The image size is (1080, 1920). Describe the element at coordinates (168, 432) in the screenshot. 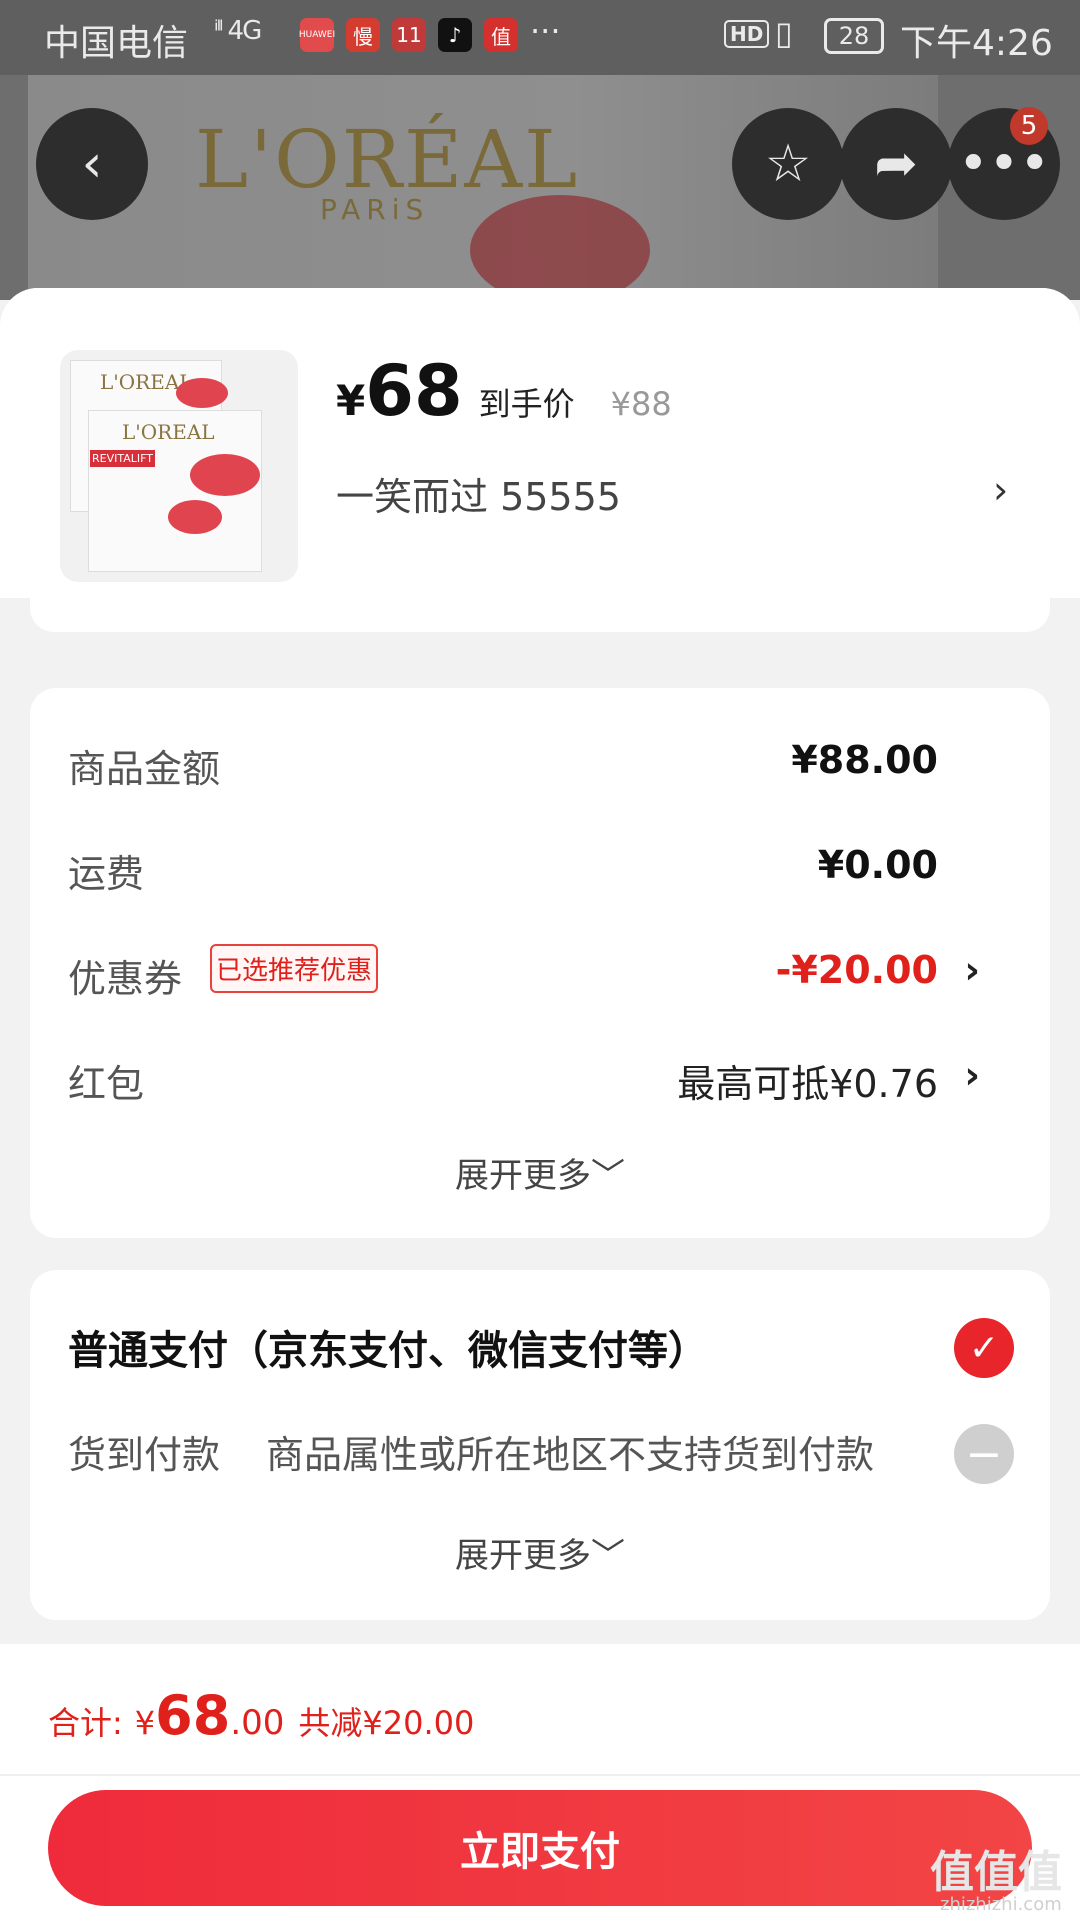

I see `product-image-brand: L'OREAL` at that location.